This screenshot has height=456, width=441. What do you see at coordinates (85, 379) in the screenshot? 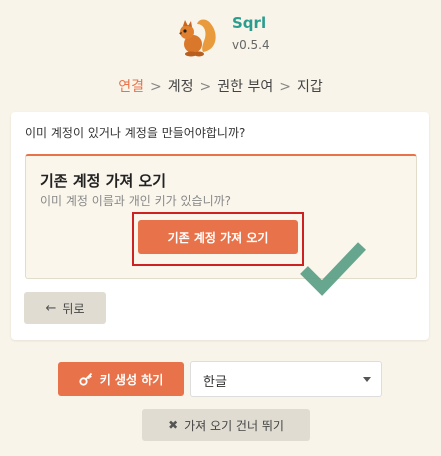
I see `key-icon` at bounding box center [85, 379].